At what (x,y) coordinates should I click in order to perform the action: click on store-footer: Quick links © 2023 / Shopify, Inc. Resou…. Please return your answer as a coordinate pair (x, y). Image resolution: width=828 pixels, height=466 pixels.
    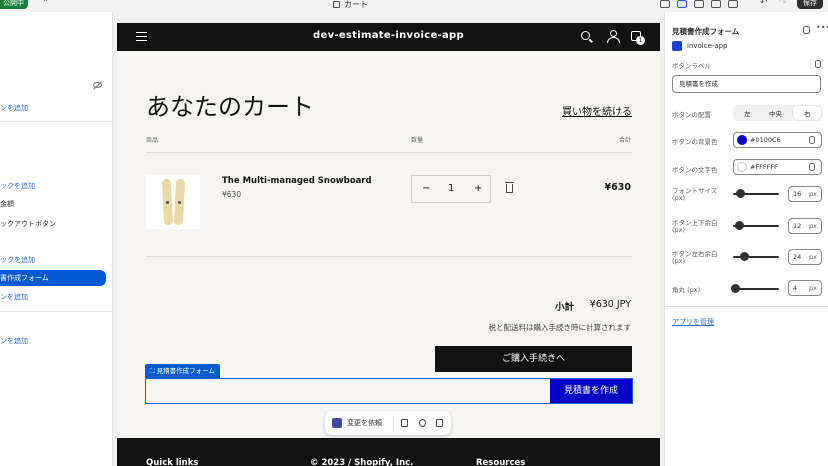
    Looking at the image, I should click on (388, 452).